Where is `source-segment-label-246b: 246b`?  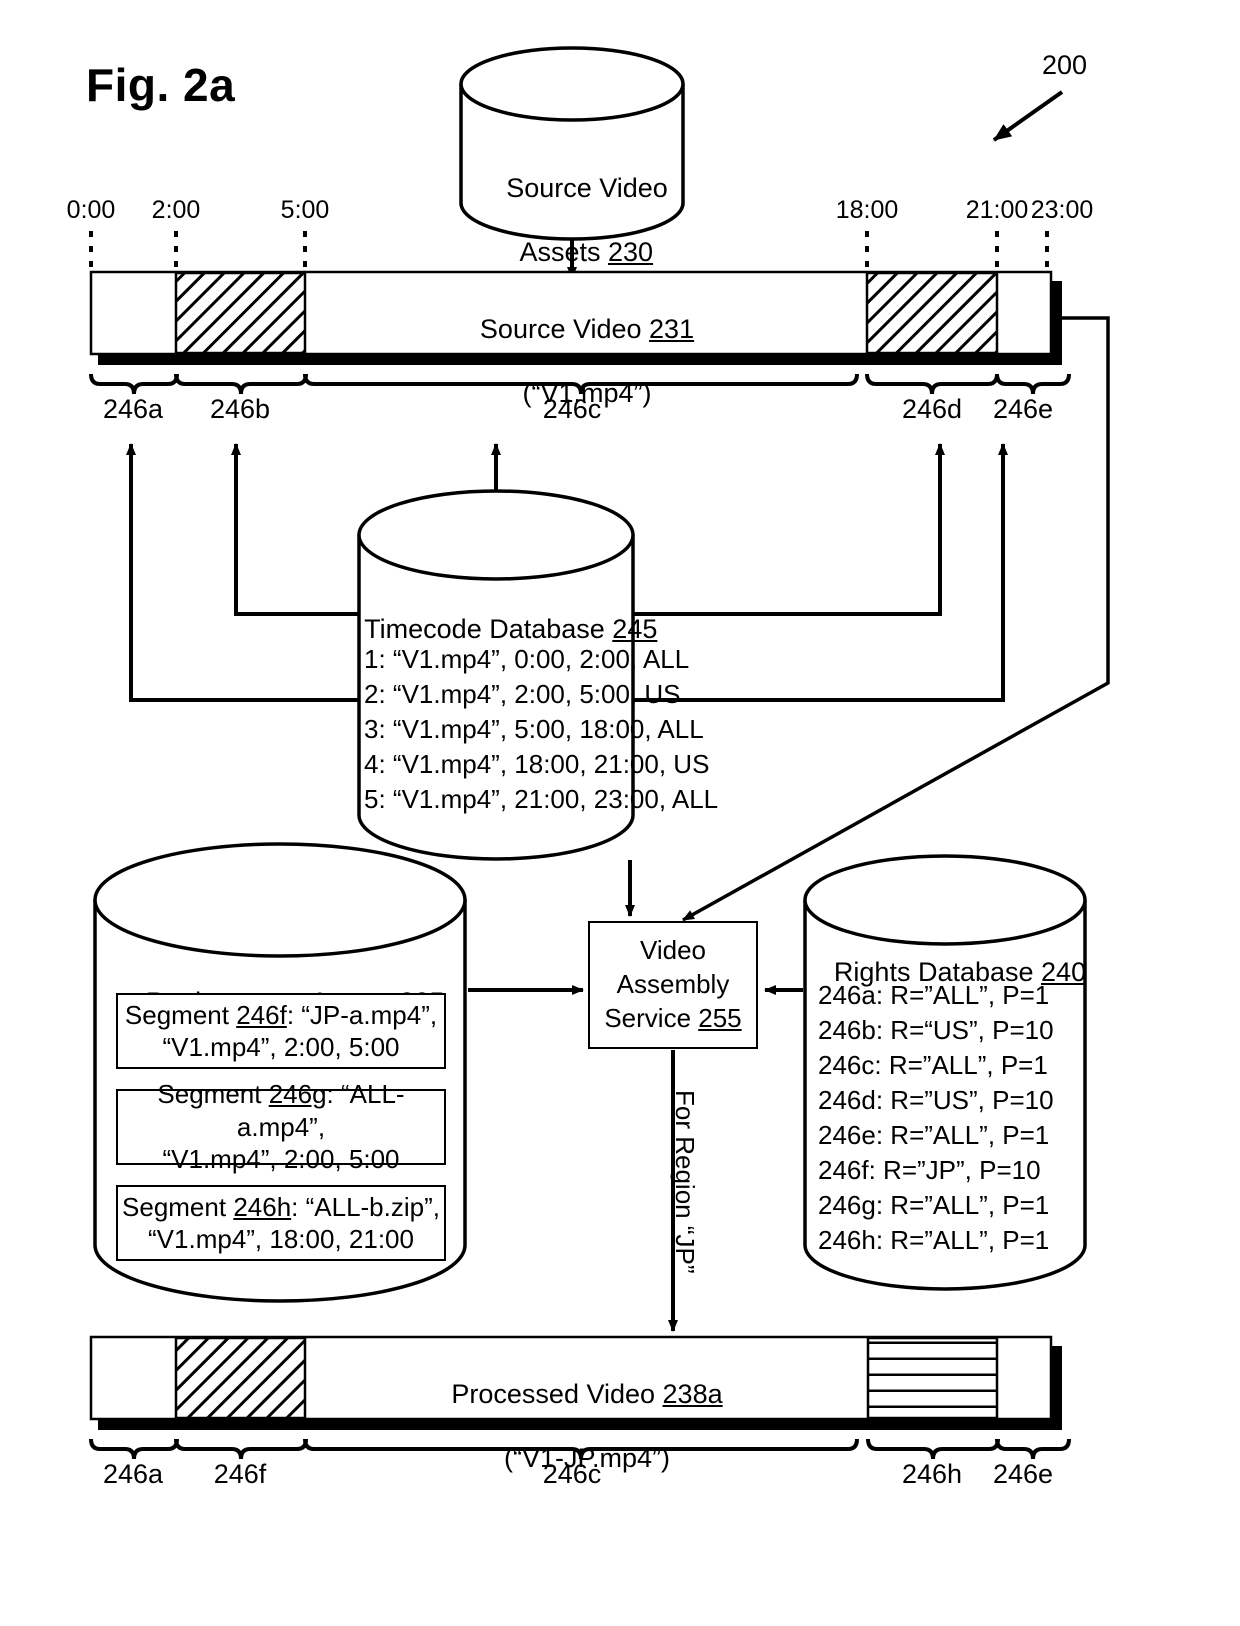
source-segment-label-246b: 246b is located at coordinates (240, 409).